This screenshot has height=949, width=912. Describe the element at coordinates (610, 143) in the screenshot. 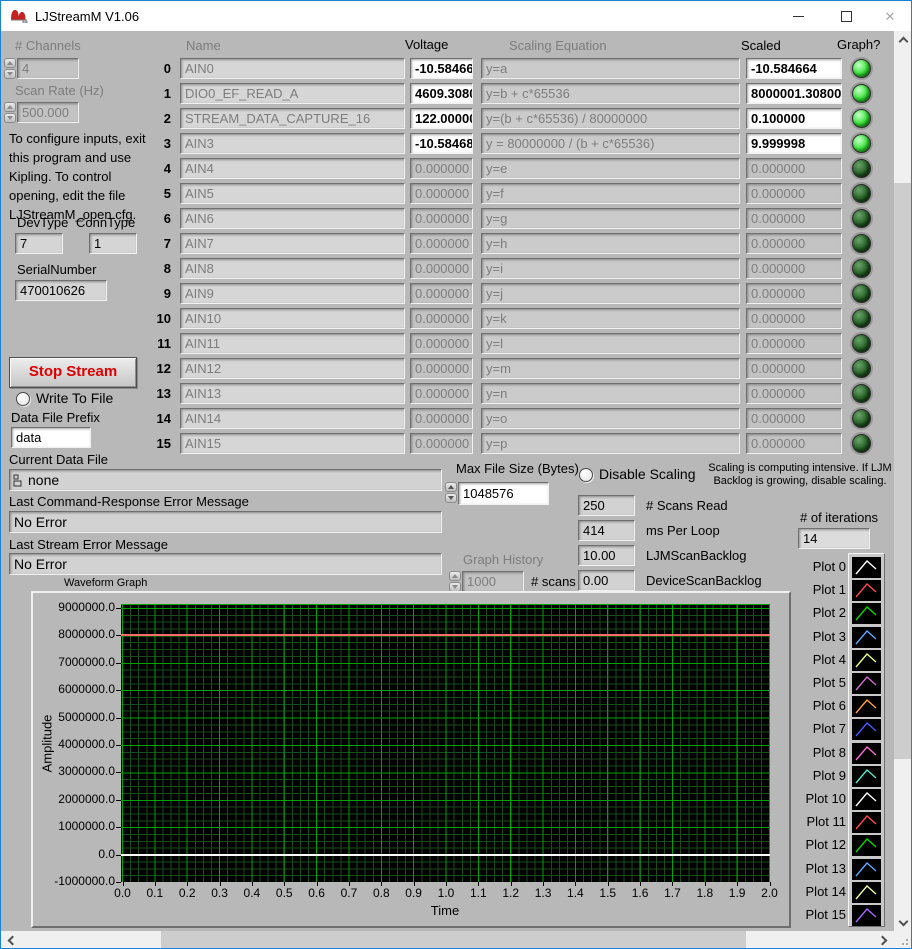

I see `equation-field: y = 80000000 / (b + c*65536)` at that location.